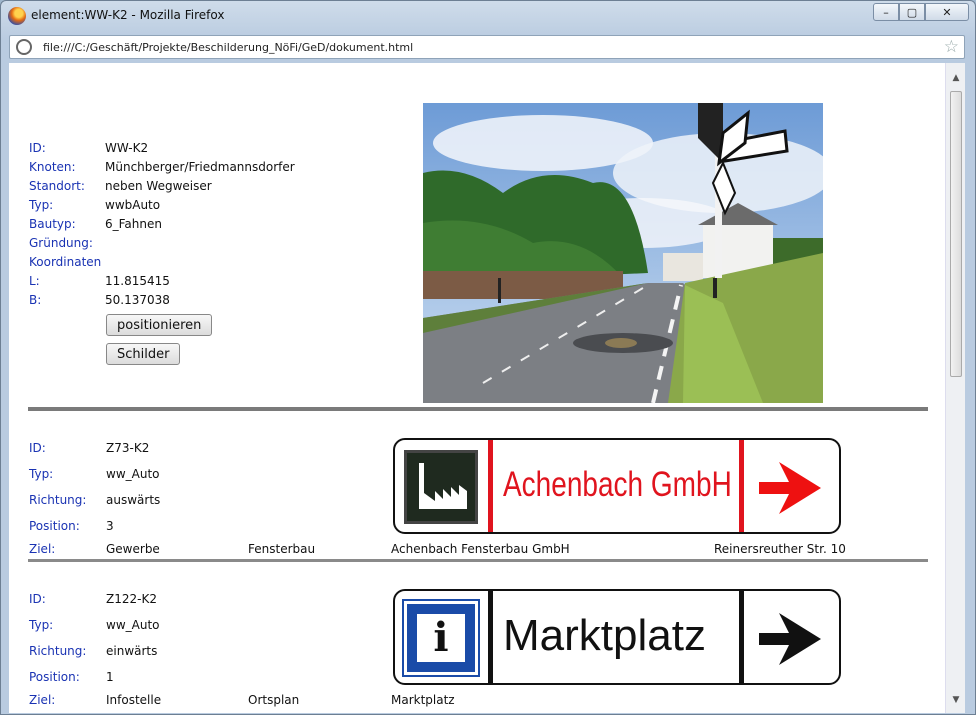 The image size is (976, 715). I want to click on sign-graphic-marktplatz: i Marktplatz, so click(617, 637).